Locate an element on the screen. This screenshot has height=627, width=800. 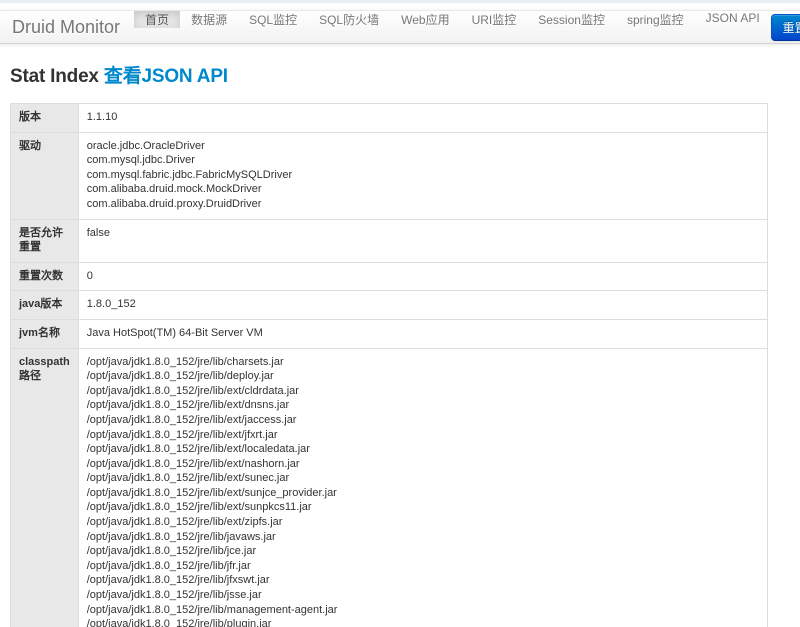
stat-value: 1.1.10 is located at coordinates (423, 118).